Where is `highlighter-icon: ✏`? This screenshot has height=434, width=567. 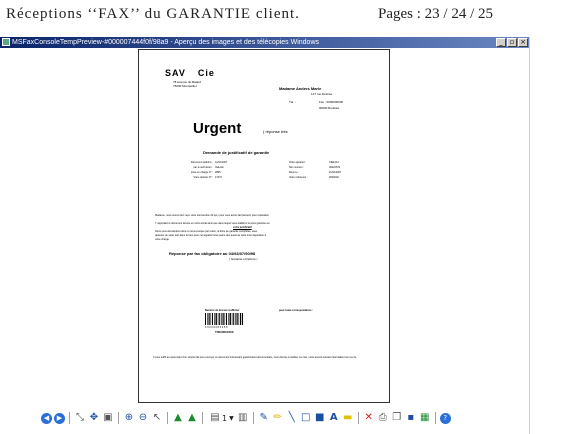
highlighter-icon: ✏ is located at coordinates (278, 418).